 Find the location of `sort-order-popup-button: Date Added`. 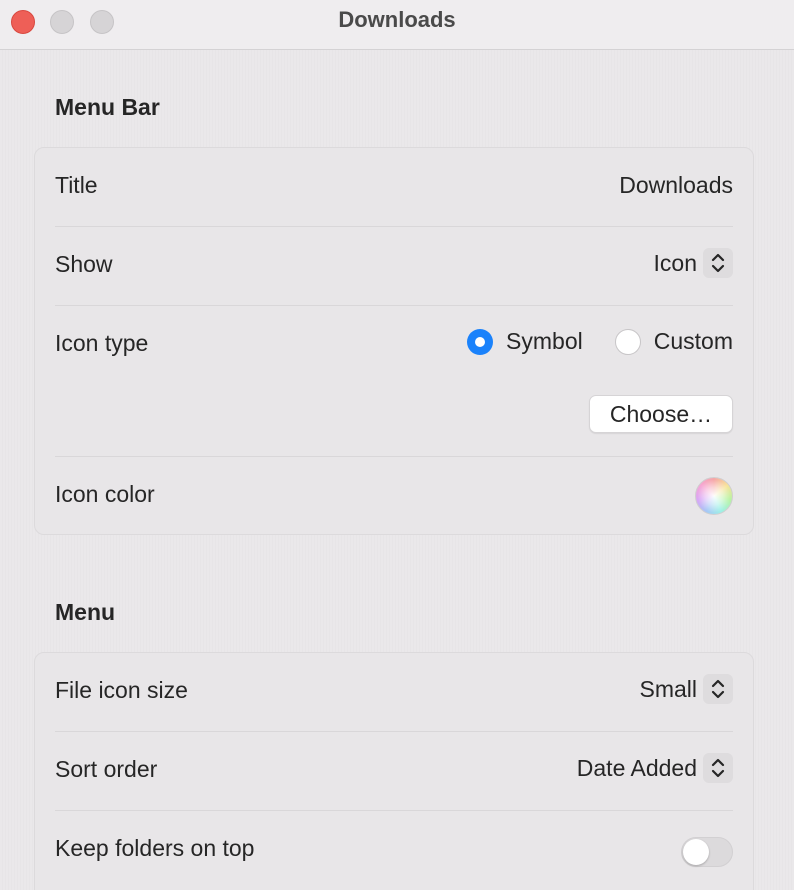

sort-order-popup-button: Date Added is located at coordinates (655, 768).